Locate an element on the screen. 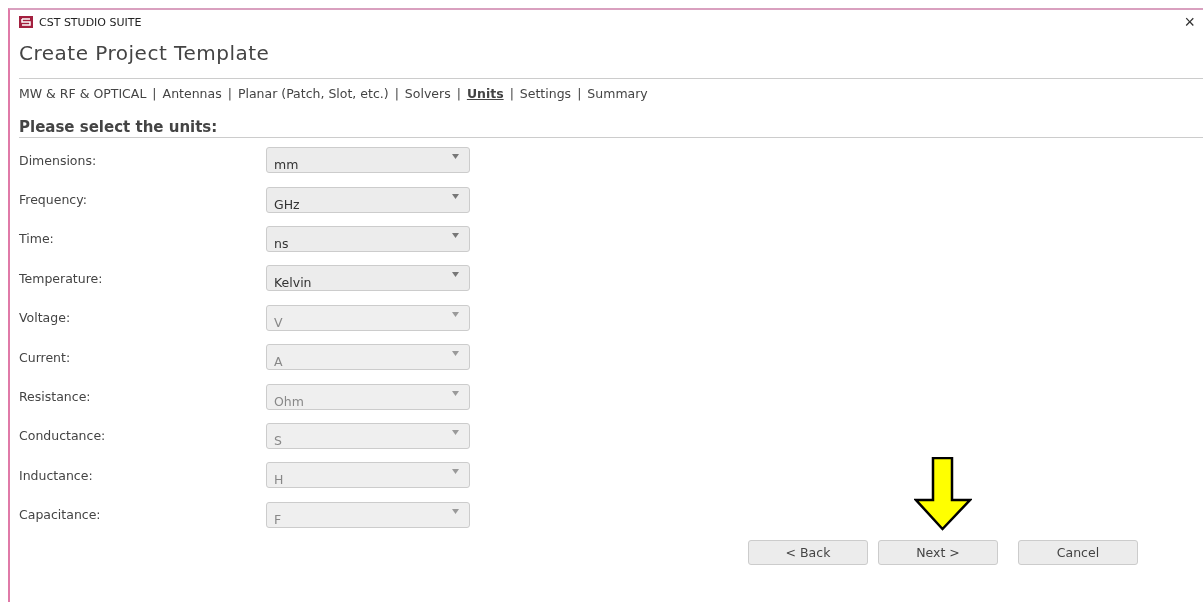 The image size is (1203, 602). window-title: CST STUDIO SUITE is located at coordinates (90, 22).